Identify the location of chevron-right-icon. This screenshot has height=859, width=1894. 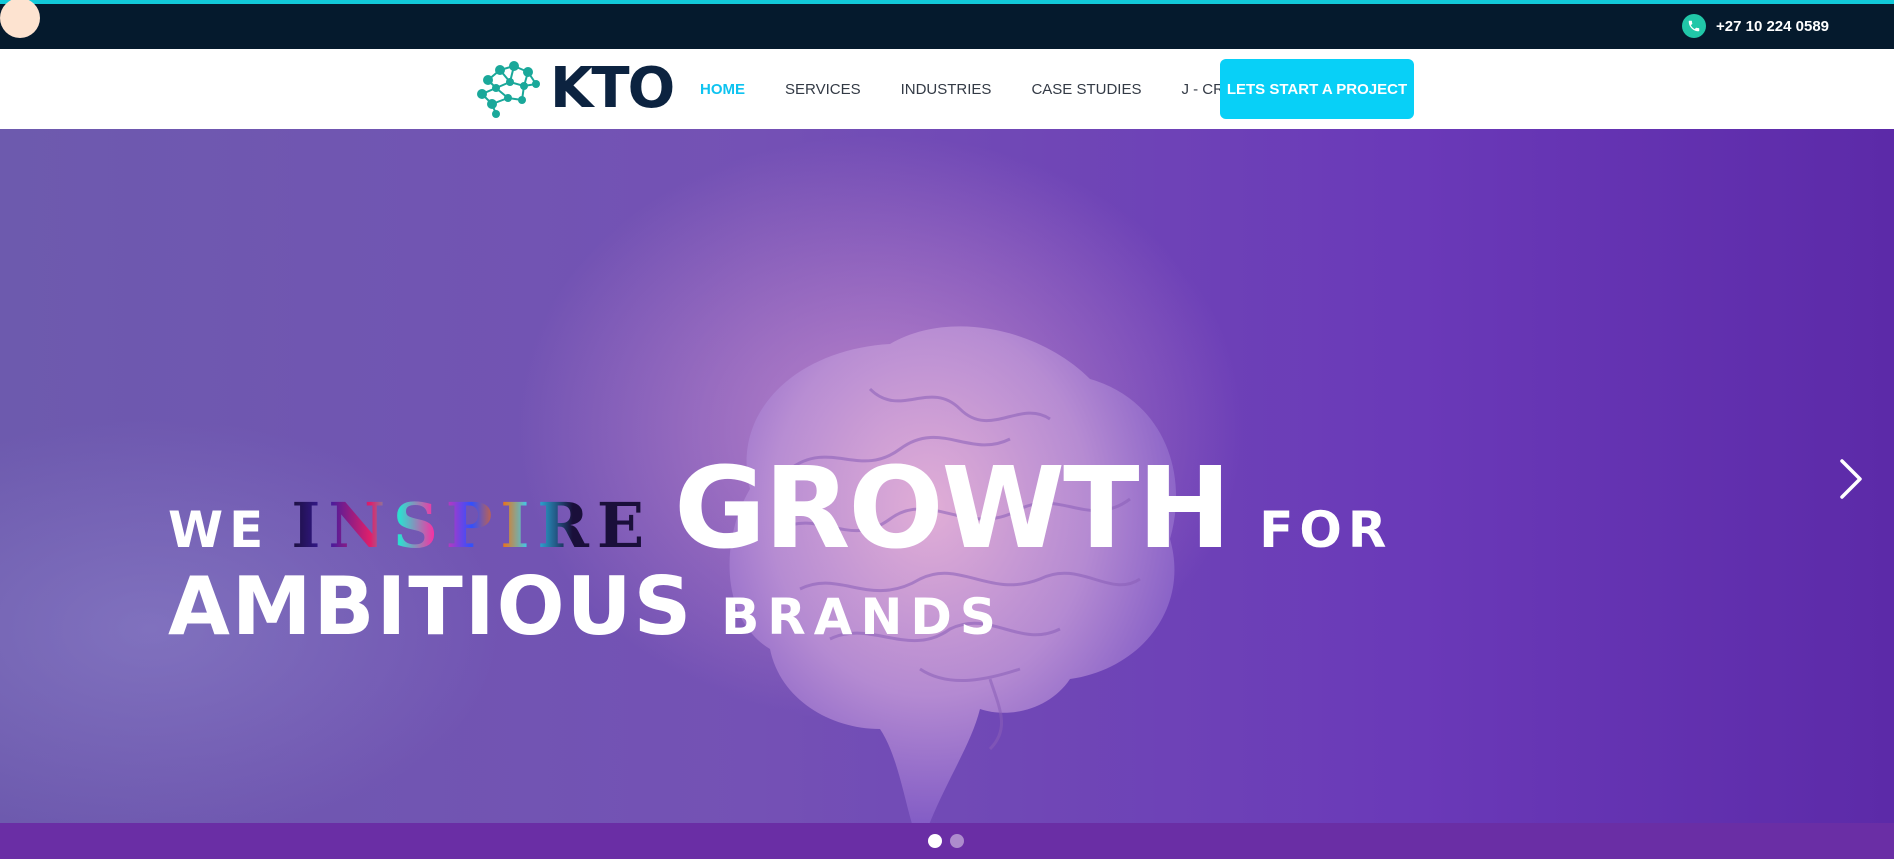
(1851, 479).